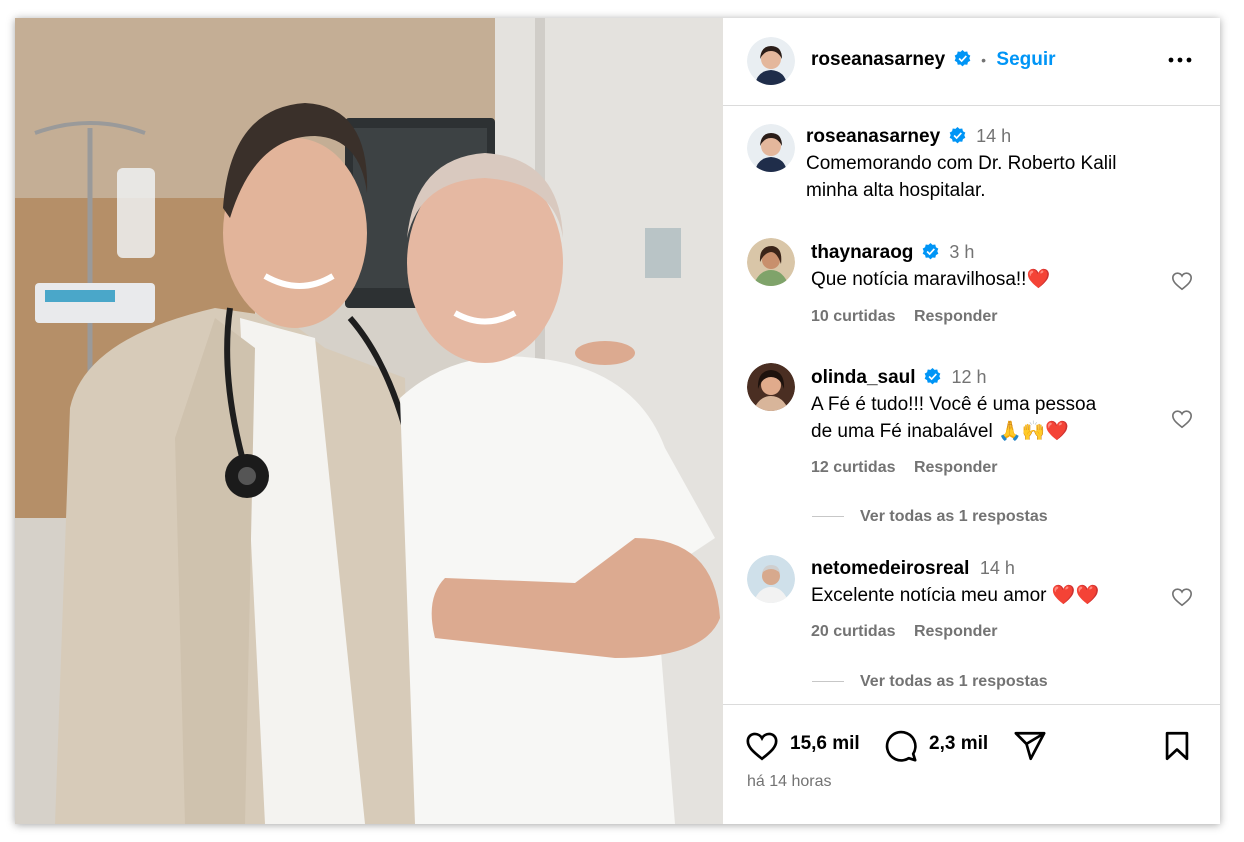 This screenshot has height=842, width=1244. I want to click on caption-author-avatar, so click(771, 148).